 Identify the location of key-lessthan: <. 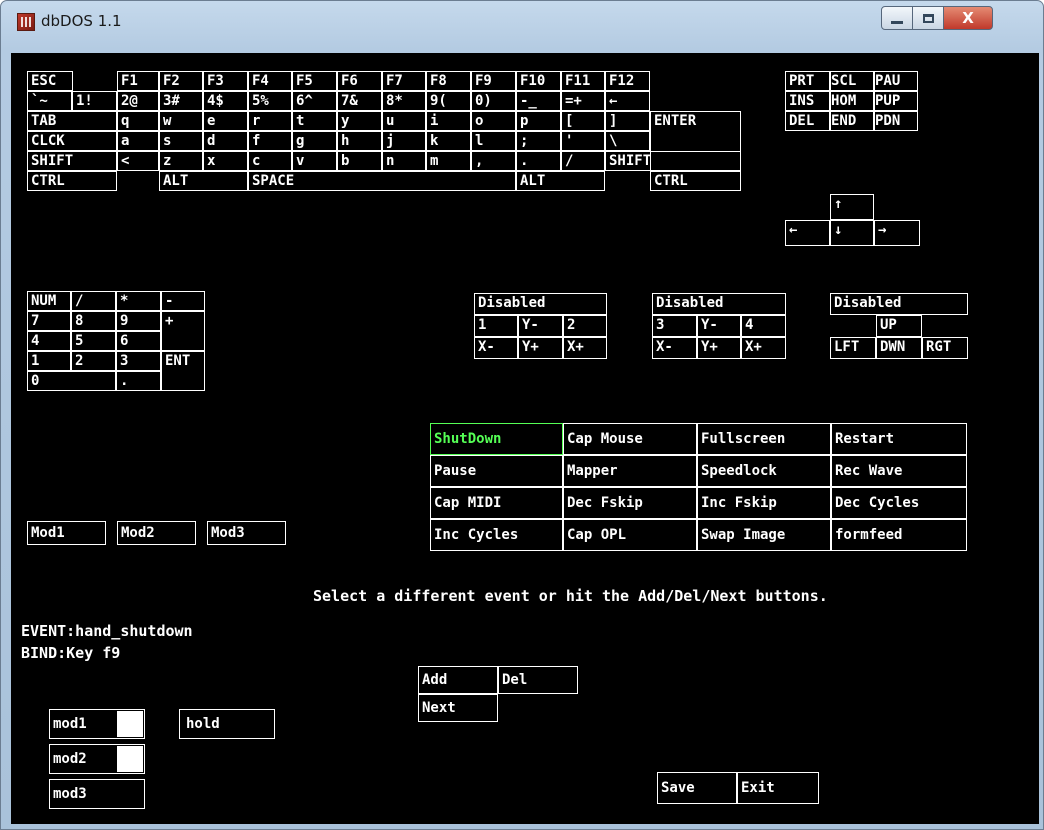
(138, 161).